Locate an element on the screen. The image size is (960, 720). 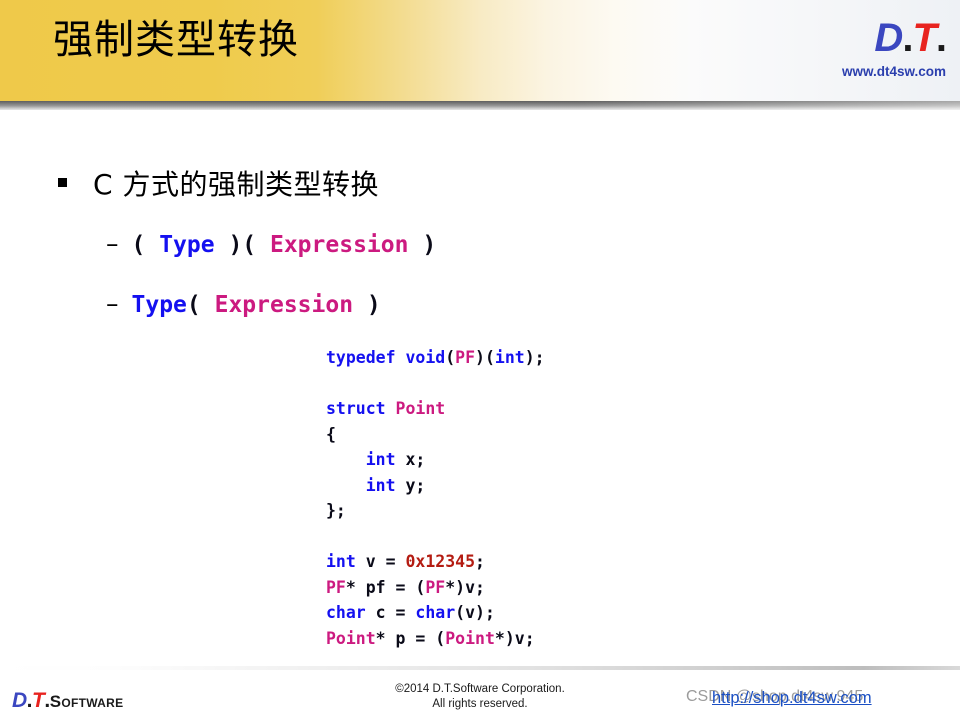
code-line: int y; is located at coordinates (435, 486).